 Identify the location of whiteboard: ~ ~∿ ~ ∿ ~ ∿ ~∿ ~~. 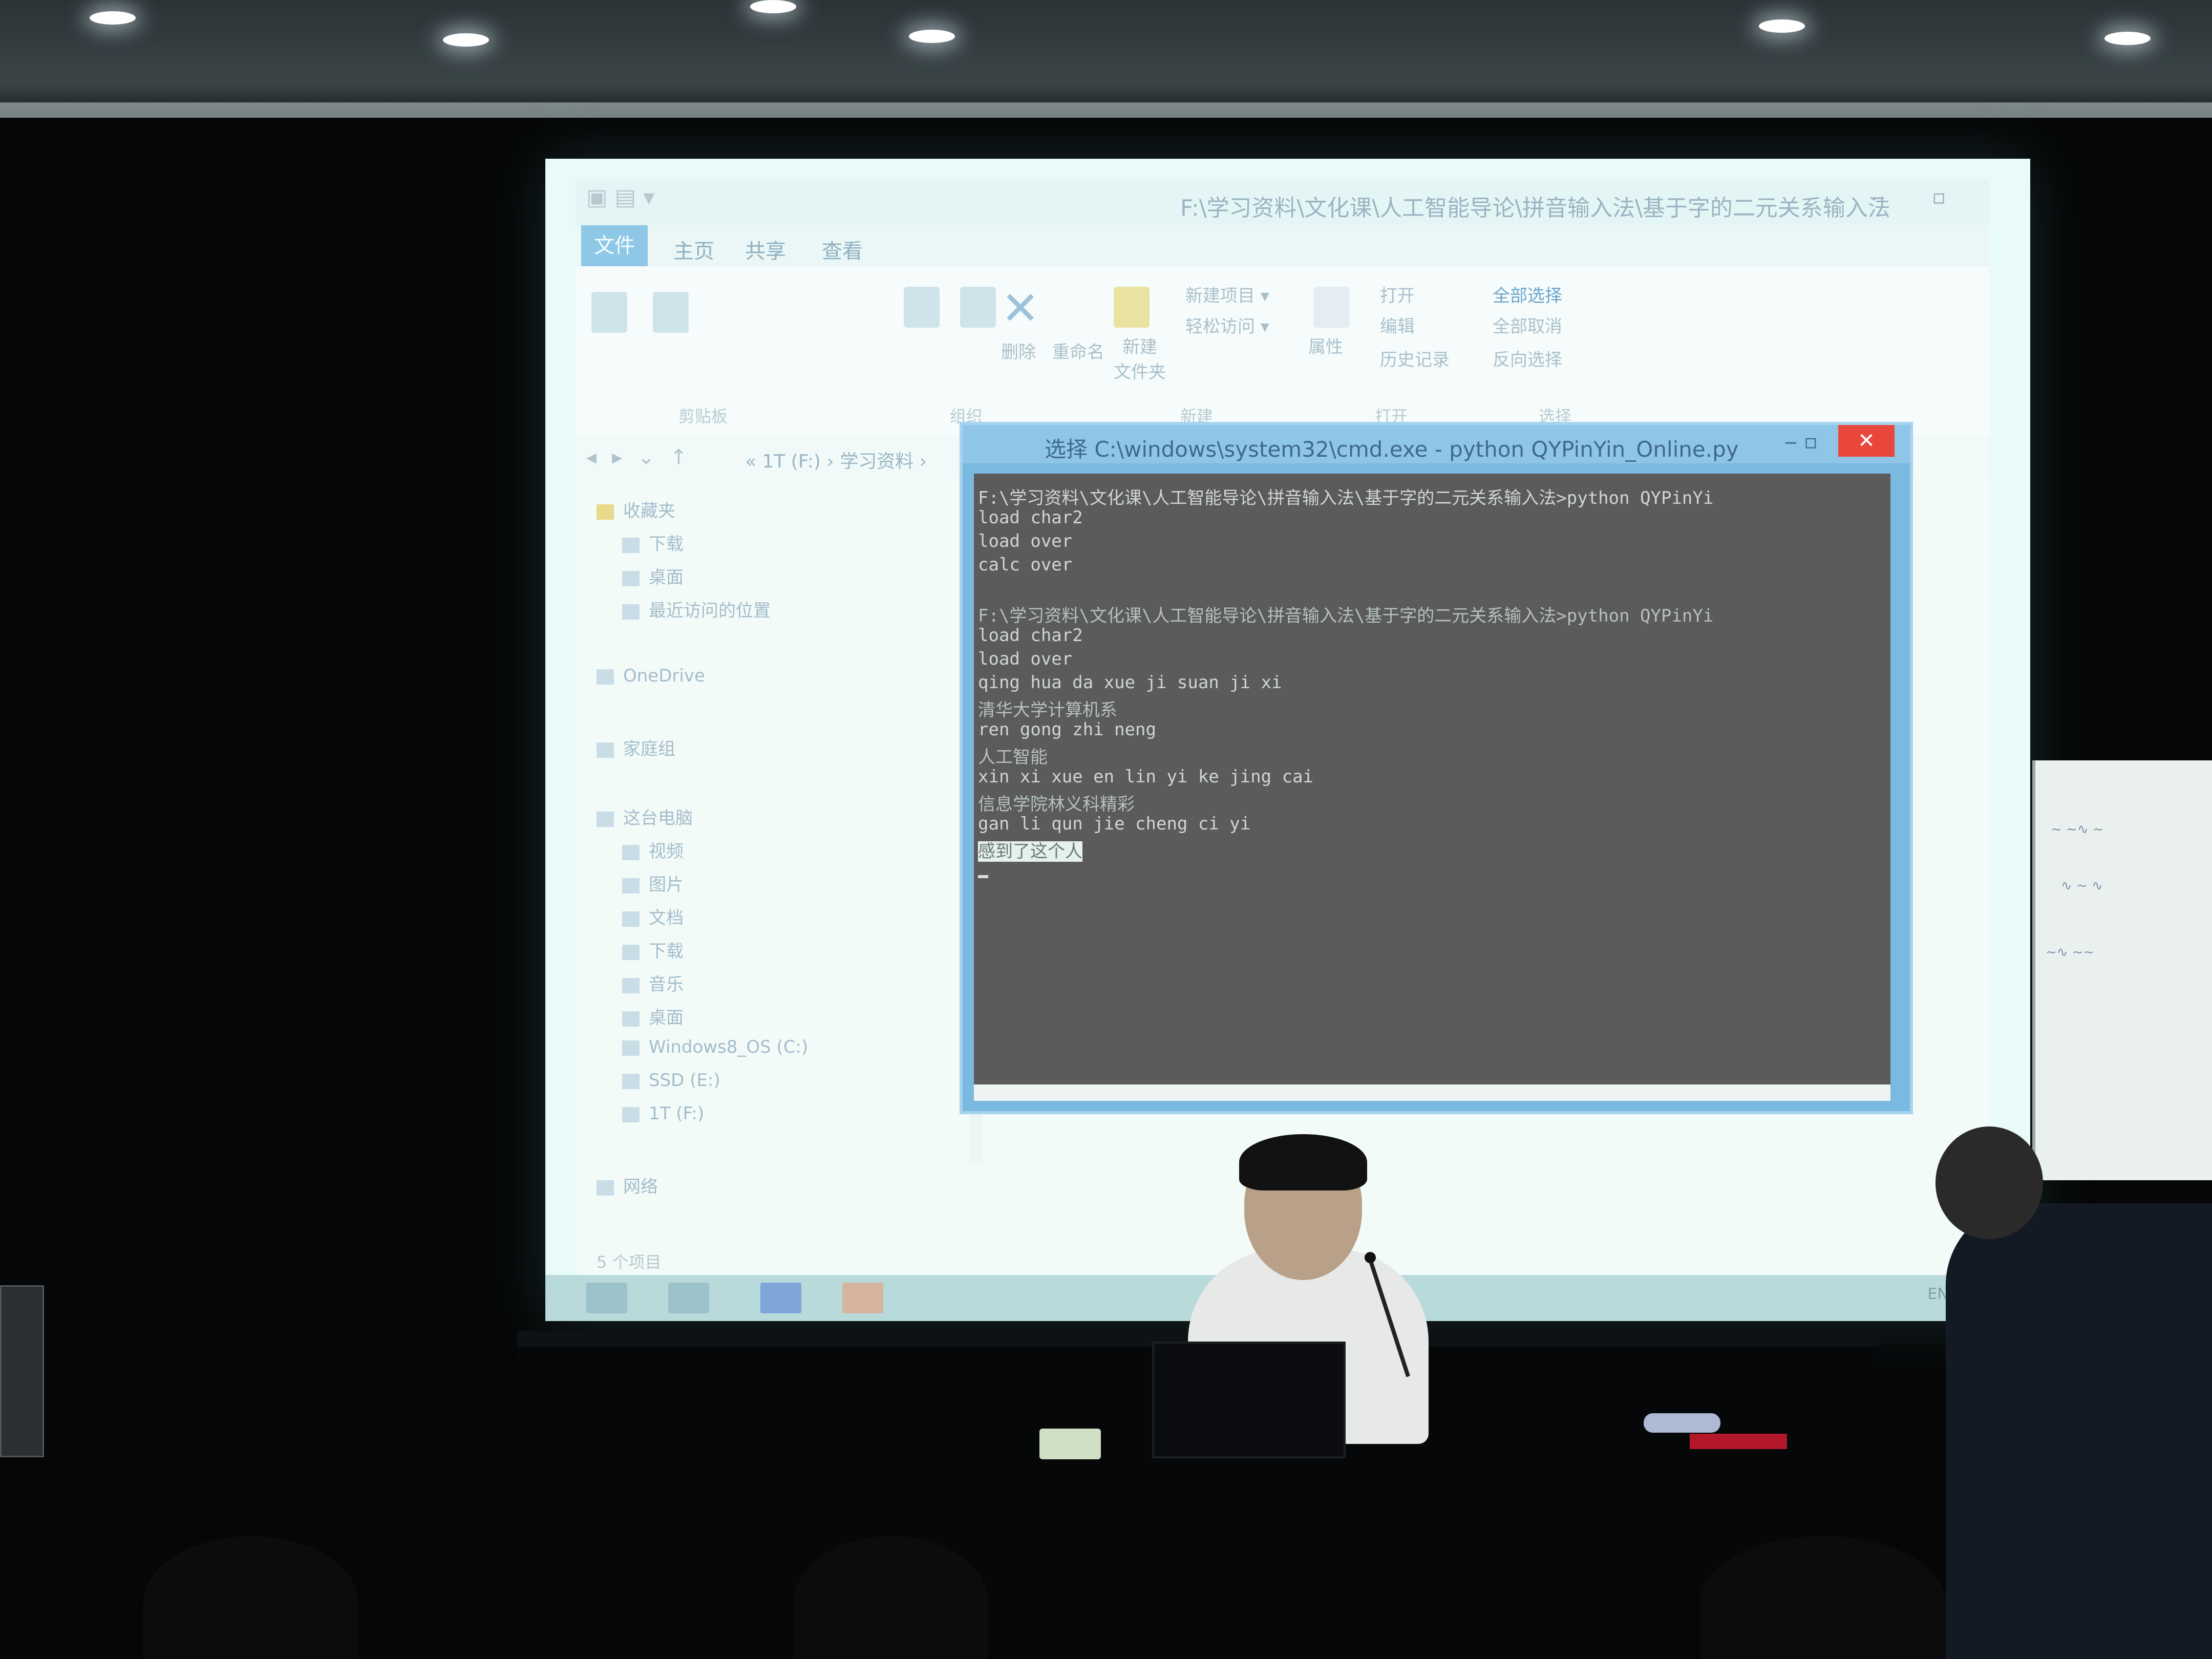
(2123, 970).